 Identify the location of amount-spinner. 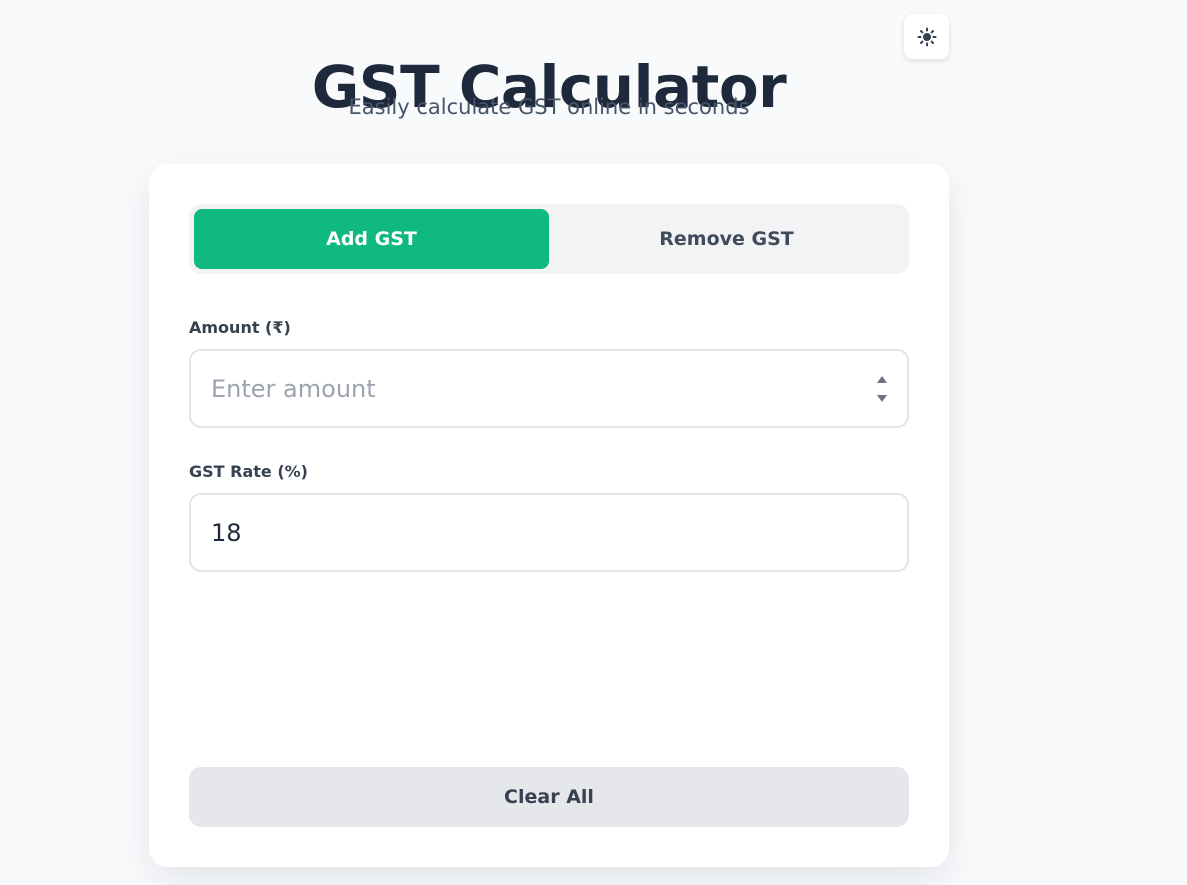
(882, 389).